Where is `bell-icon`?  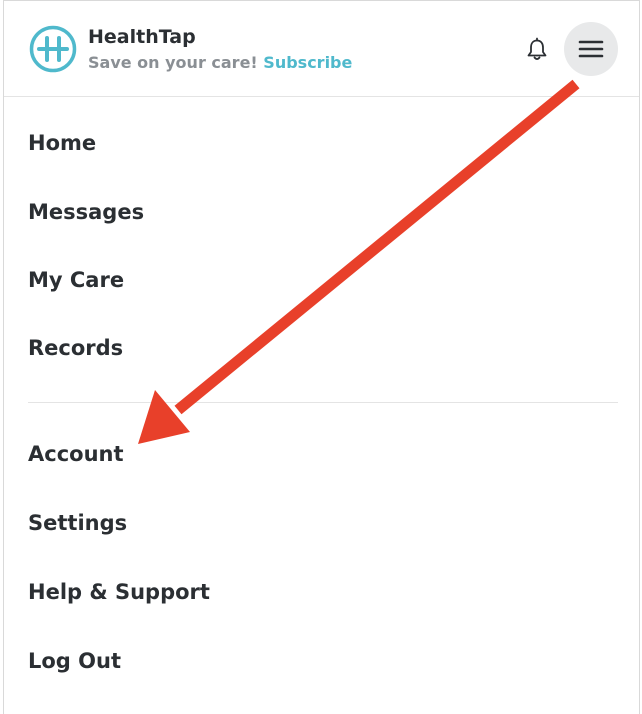 bell-icon is located at coordinates (537, 50).